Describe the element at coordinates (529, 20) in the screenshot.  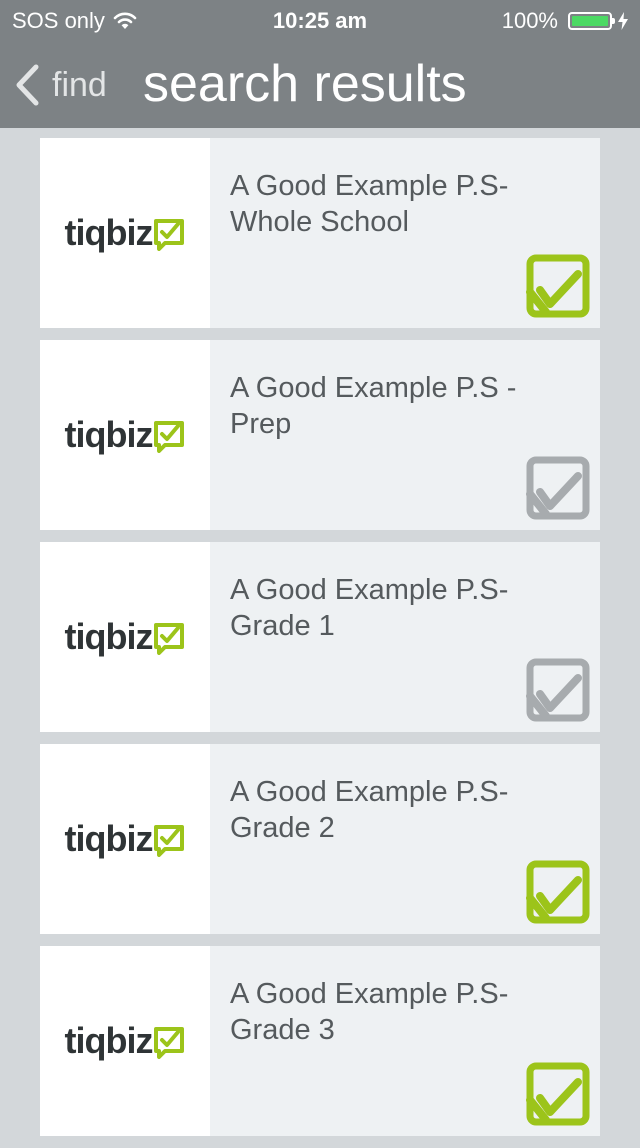
I see `battery-percent: 100%` at that location.